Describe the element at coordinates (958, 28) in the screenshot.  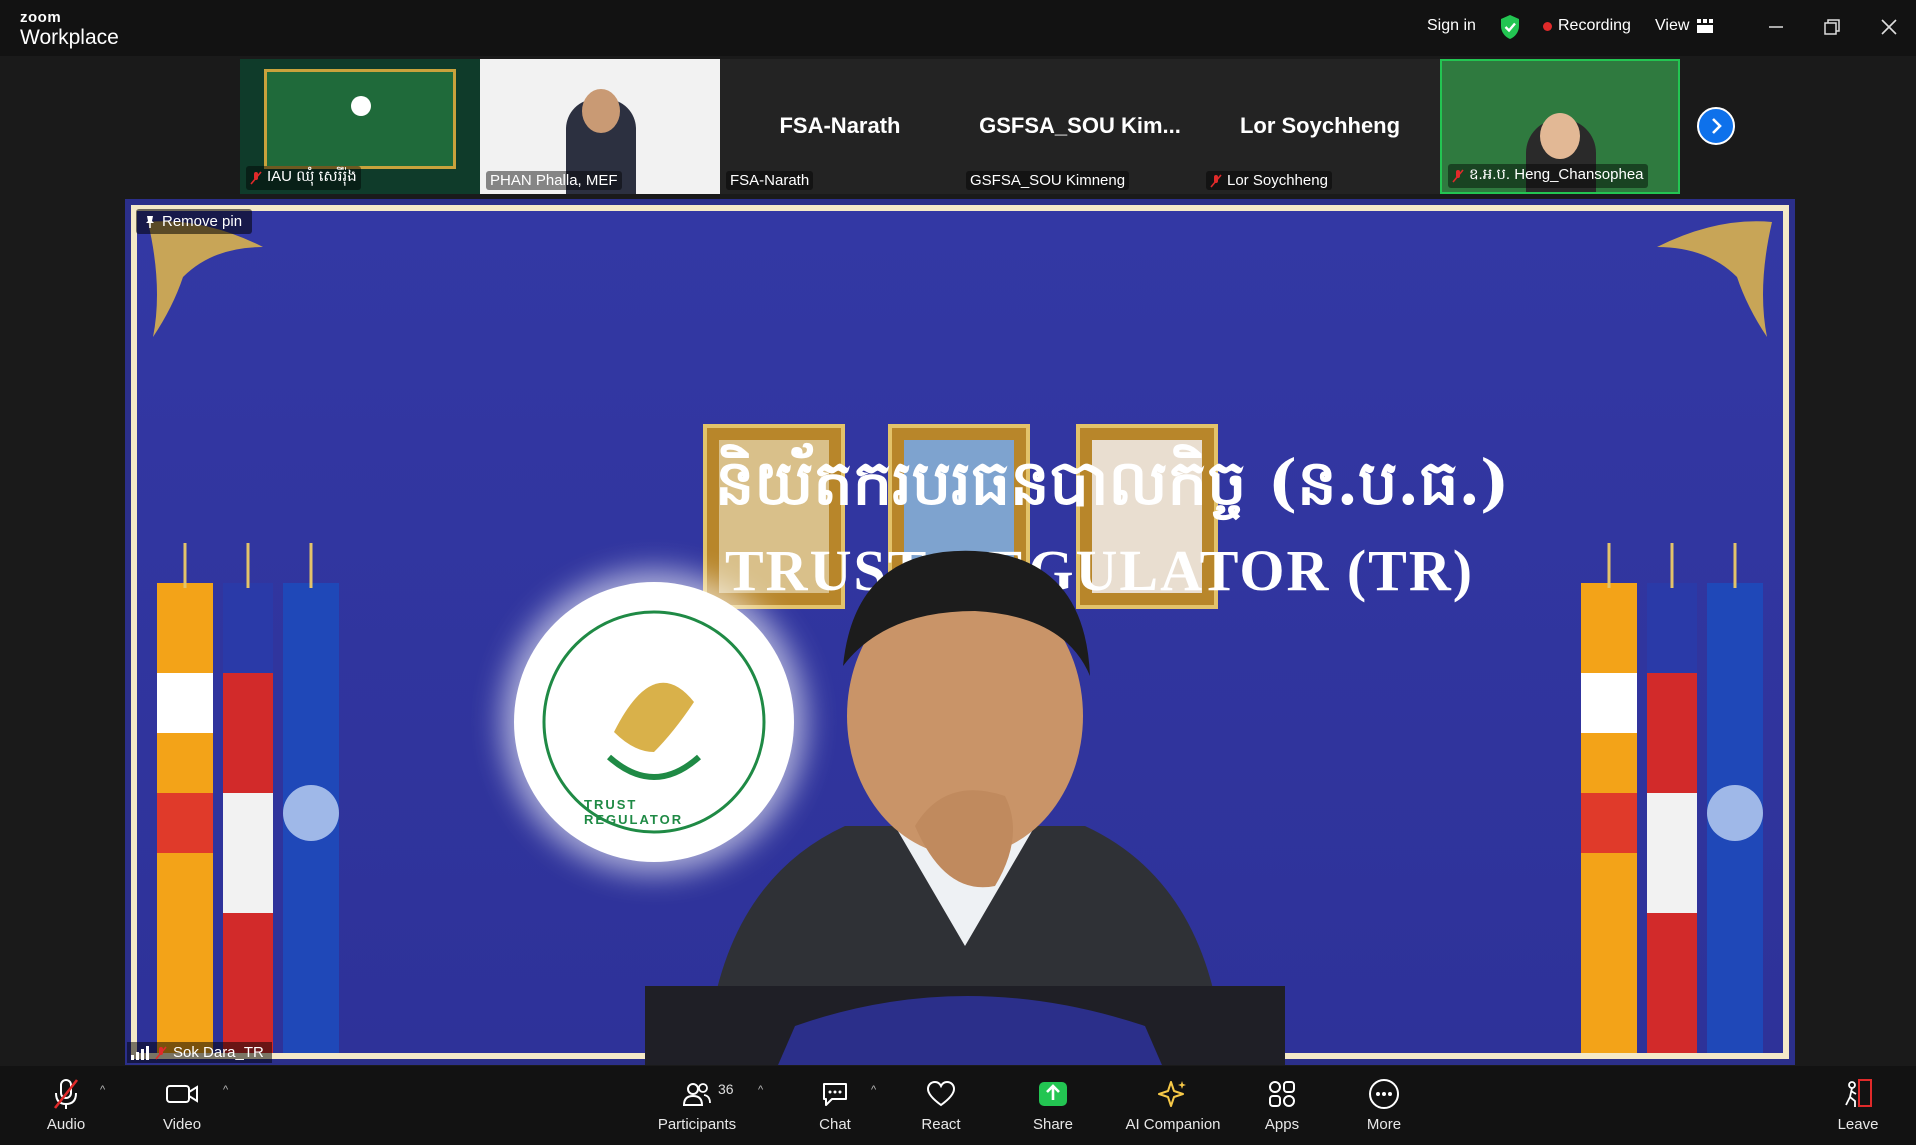
I see `title-bar: zoom Workplace Sign in Recording View` at that location.